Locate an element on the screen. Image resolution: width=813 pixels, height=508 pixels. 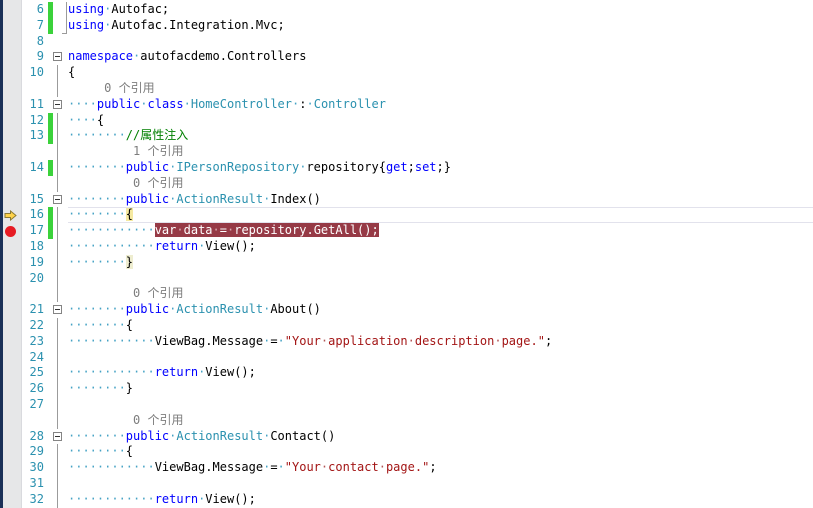
code-text: using·Autofac; is located at coordinates (440, 10).